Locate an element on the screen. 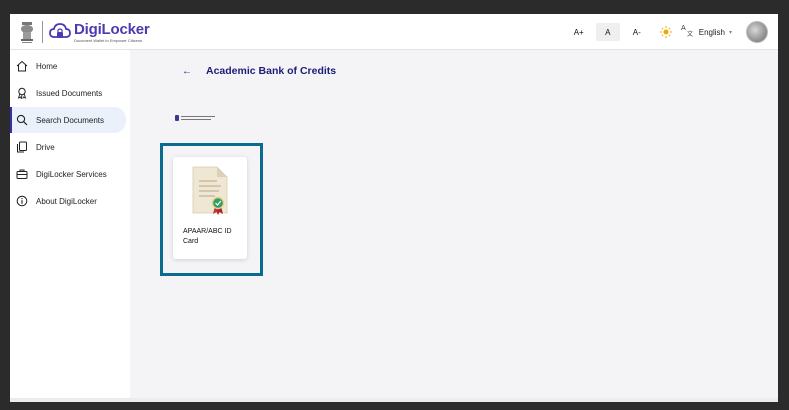 This screenshot has width=789, height=410. language-label: English is located at coordinates (711, 32).